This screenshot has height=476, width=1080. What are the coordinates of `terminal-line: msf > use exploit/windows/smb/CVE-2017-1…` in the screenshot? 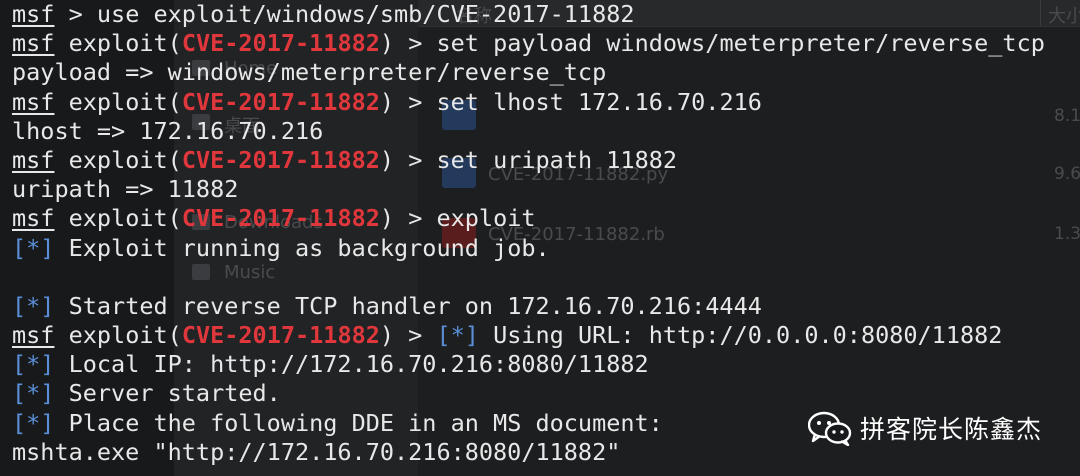 It's located at (546, 14).